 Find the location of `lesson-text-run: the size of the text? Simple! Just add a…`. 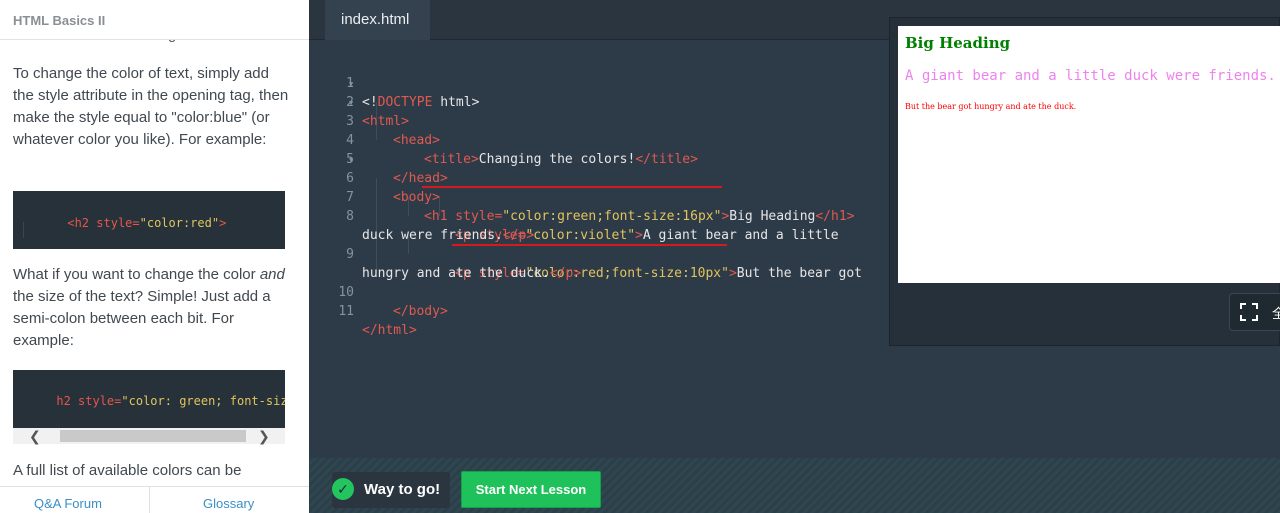

lesson-text-run: the size of the text? Simple! Just add a… is located at coordinates (142, 318).